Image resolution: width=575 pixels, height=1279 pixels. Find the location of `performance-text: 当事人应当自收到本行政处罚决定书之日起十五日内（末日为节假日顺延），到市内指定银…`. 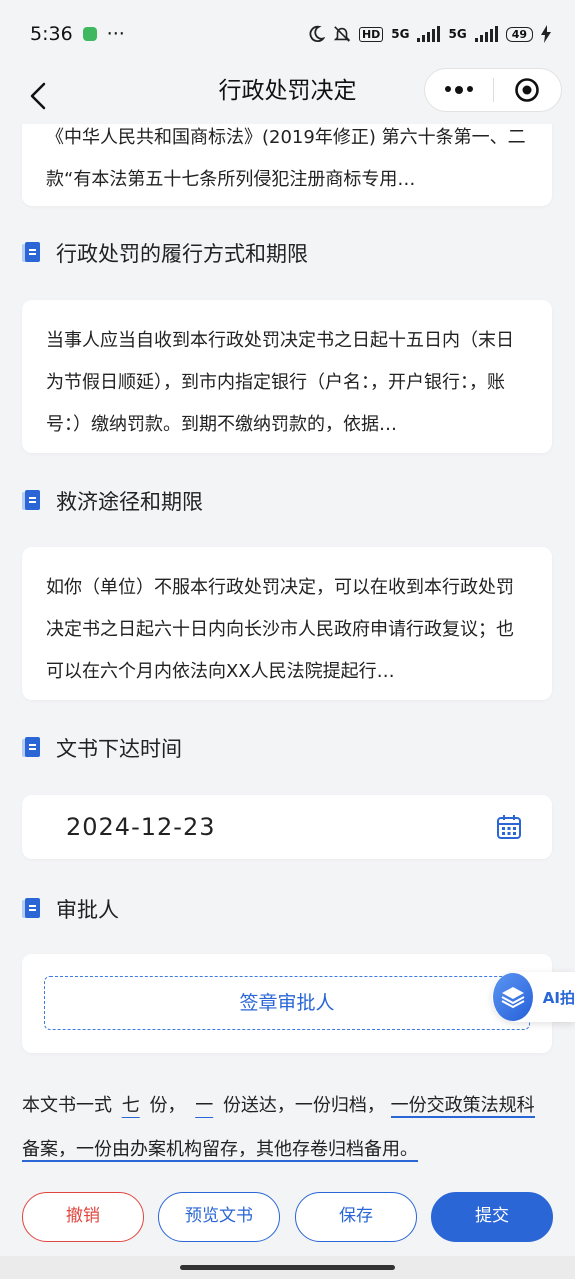

performance-text: 当事人应当自收到本行政处罚决定书之日起十五日内（末日为节假日顺延），到市内指定银… is located at coordinates (280, 382).